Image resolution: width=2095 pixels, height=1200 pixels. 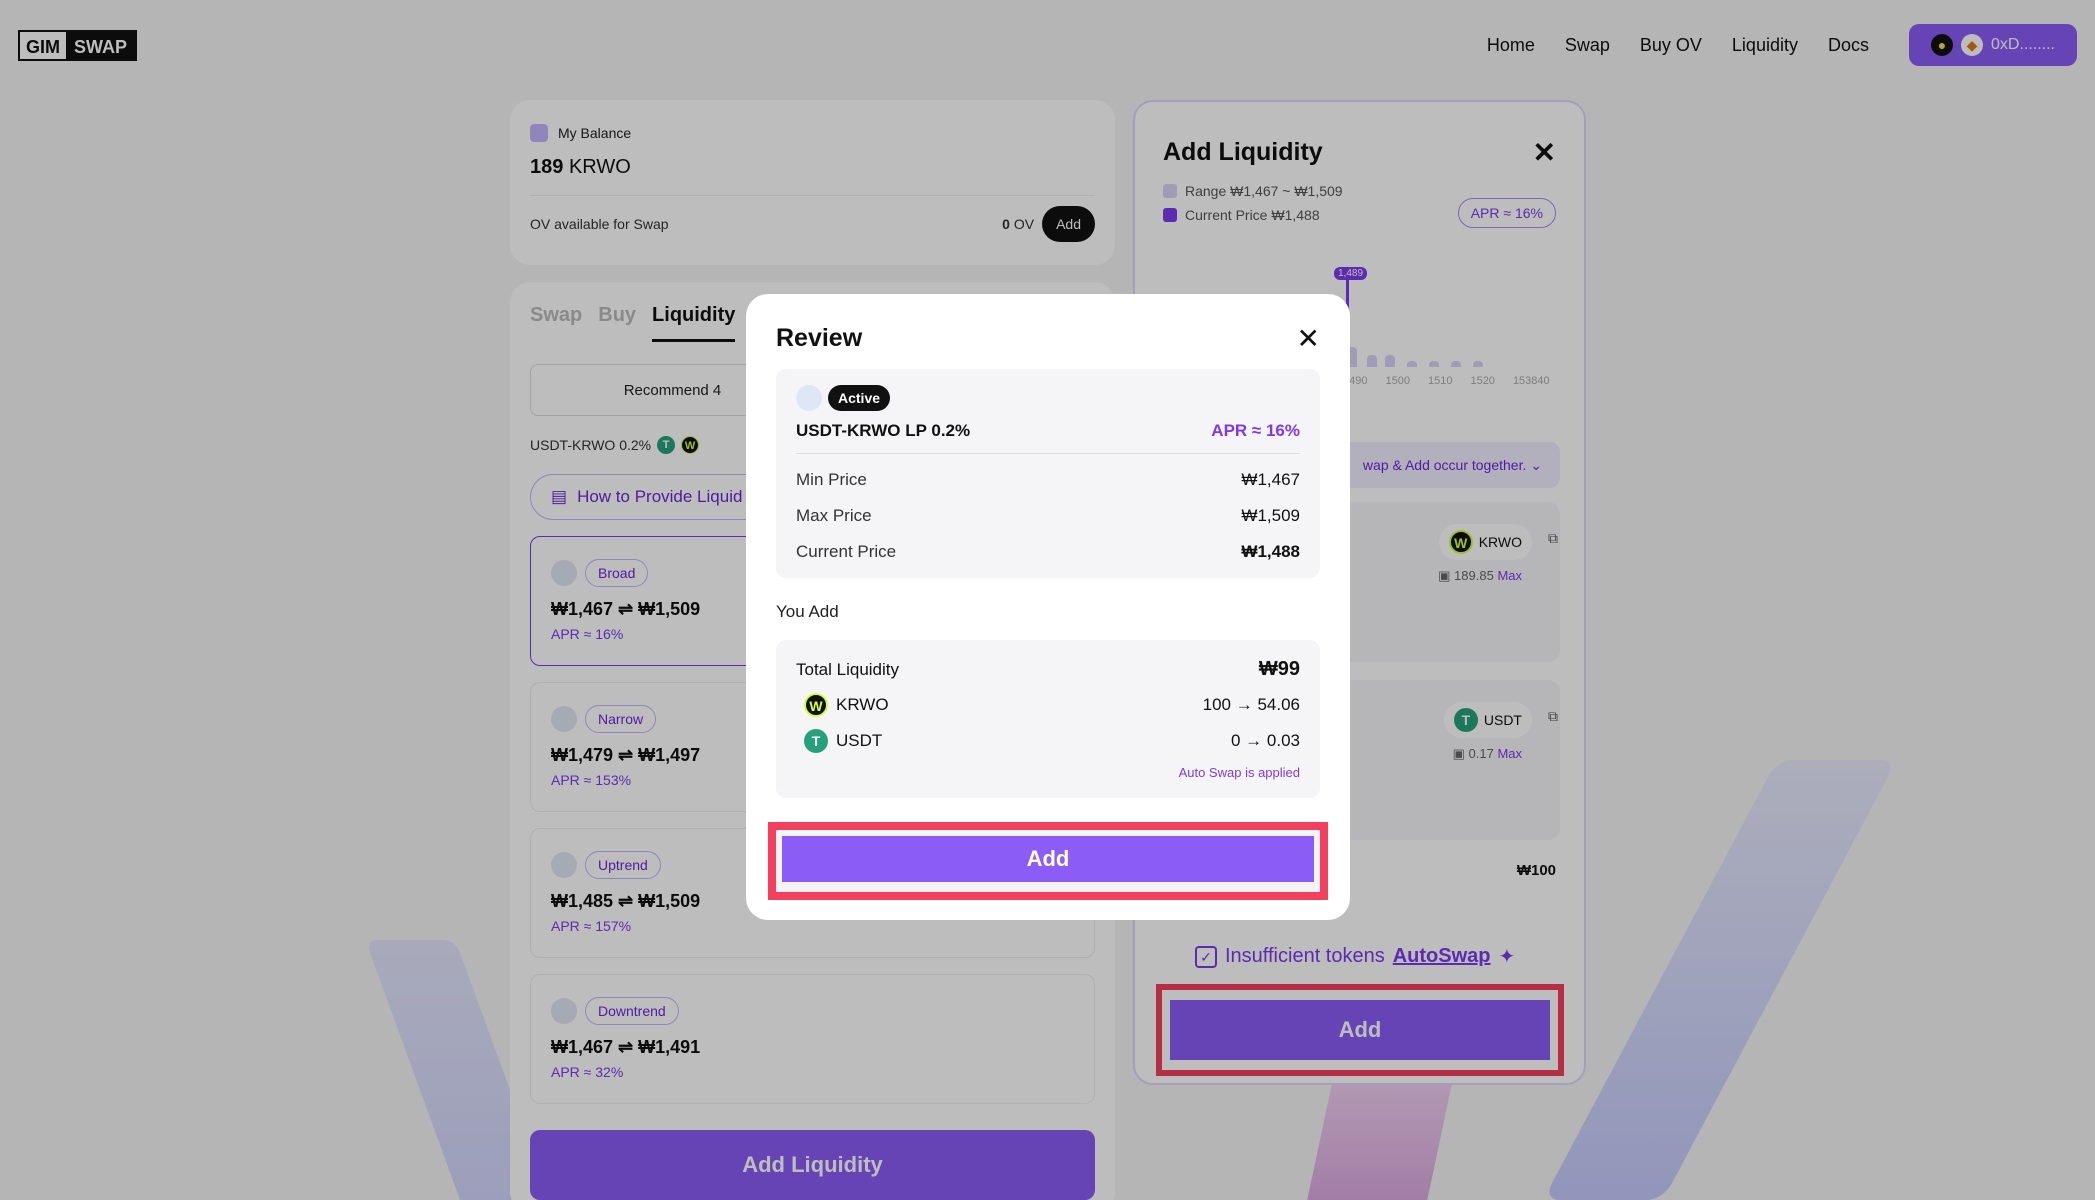 What do you see at coordinates (883, 430) in the screenshot?
I see `pool-name: USDT-KRWO LP 0.2%` at bounding box center [883, 430].